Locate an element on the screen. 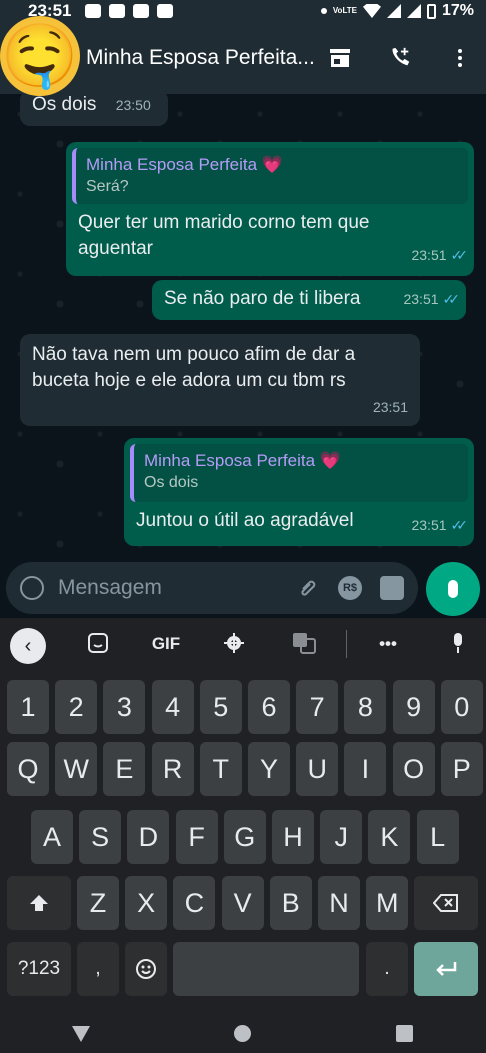 The width and height of the screenshot is (486, 1053). key-6: 6 is located at coordinates (269, 707).